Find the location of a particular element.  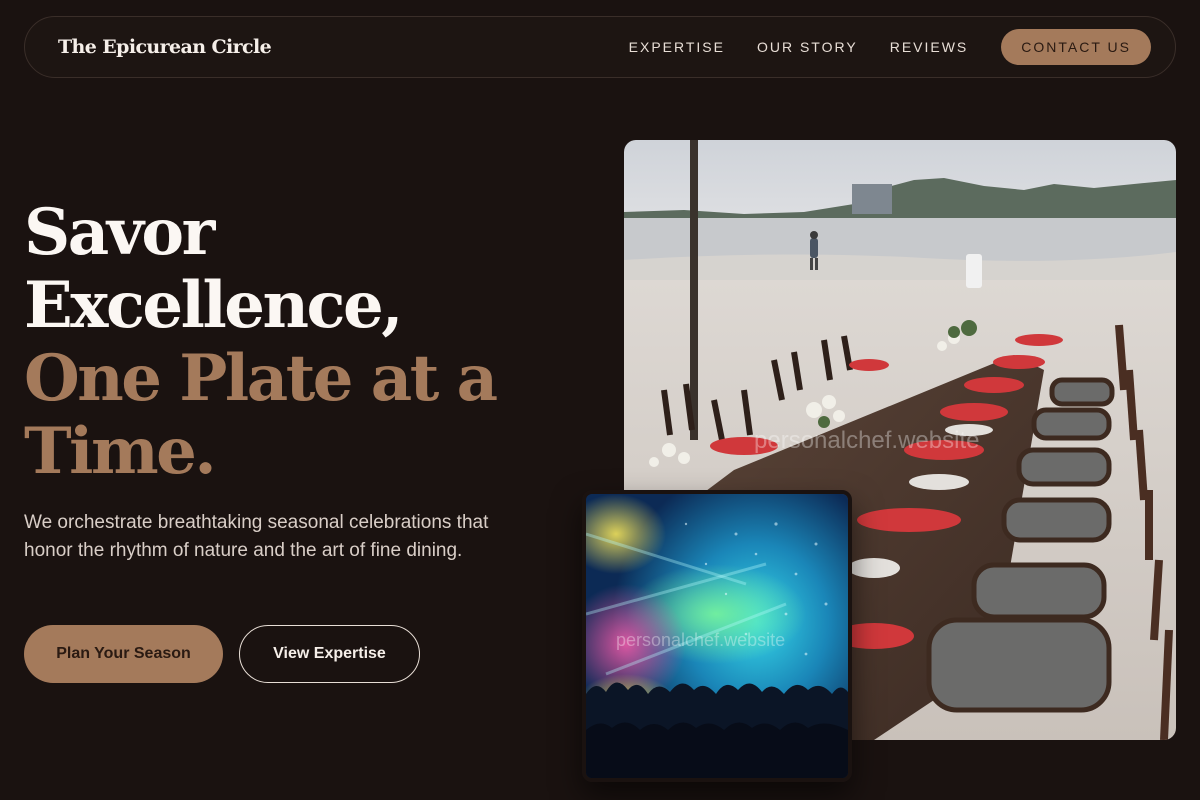

nav-link-our-story: OUR STORY is located at coordinates (807, 47).